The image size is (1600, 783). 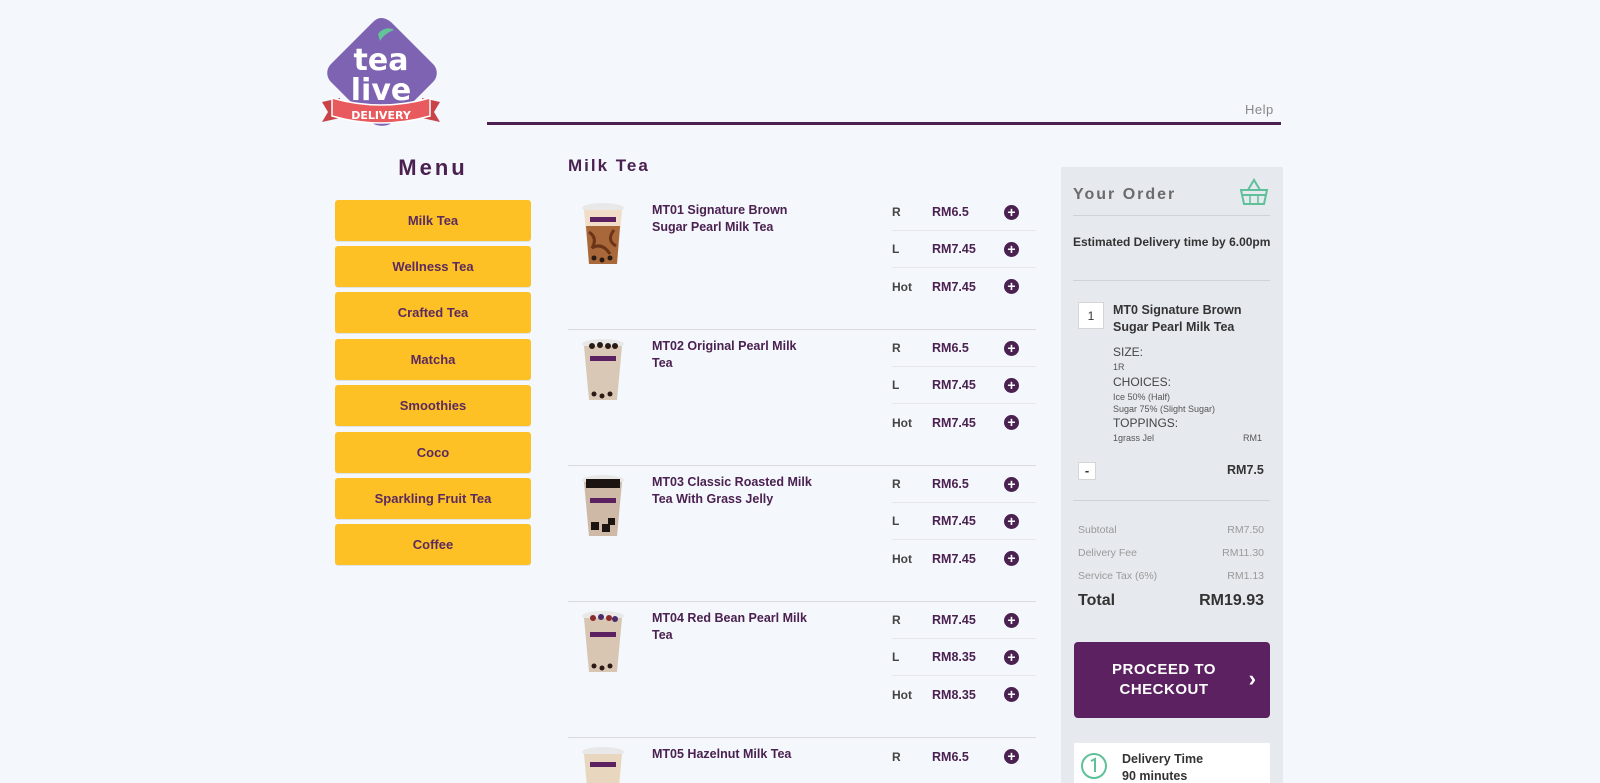 What do you see at coordinates (433, 544) in the screenshot?
I see `menu-item-coffee: Coffee` at bounding box center [433, 544].